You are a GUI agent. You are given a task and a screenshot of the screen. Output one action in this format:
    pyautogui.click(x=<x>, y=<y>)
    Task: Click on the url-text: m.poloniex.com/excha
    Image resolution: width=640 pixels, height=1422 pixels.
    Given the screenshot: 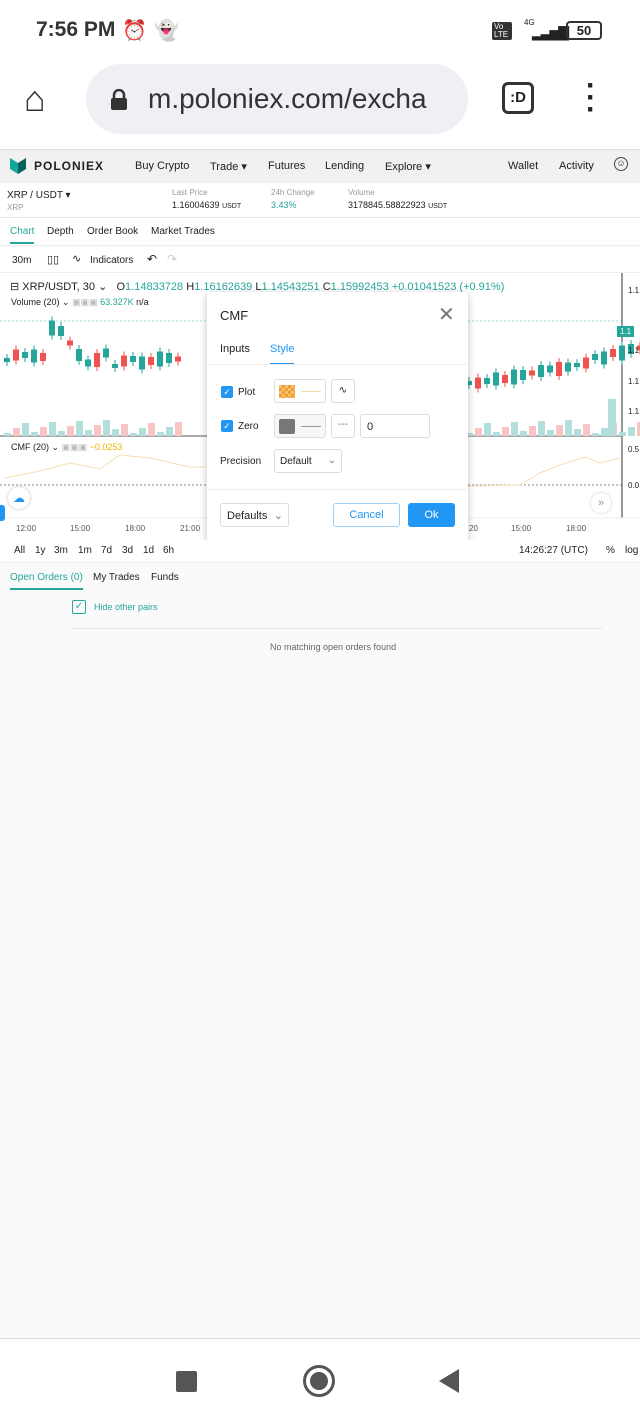 What is the action you would take?
    pyautogui.click(x=287, y=98)
    